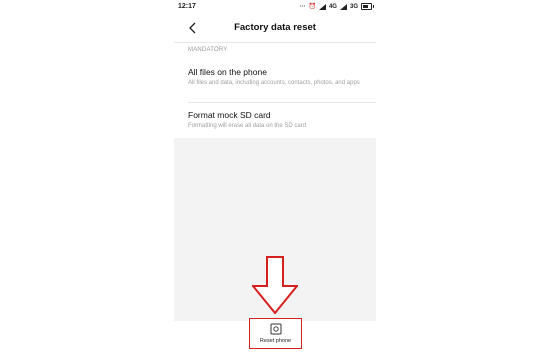 This screenshot has height=355, width=550. I want to click on alarm-icon: ⏰, so click(312, 7).